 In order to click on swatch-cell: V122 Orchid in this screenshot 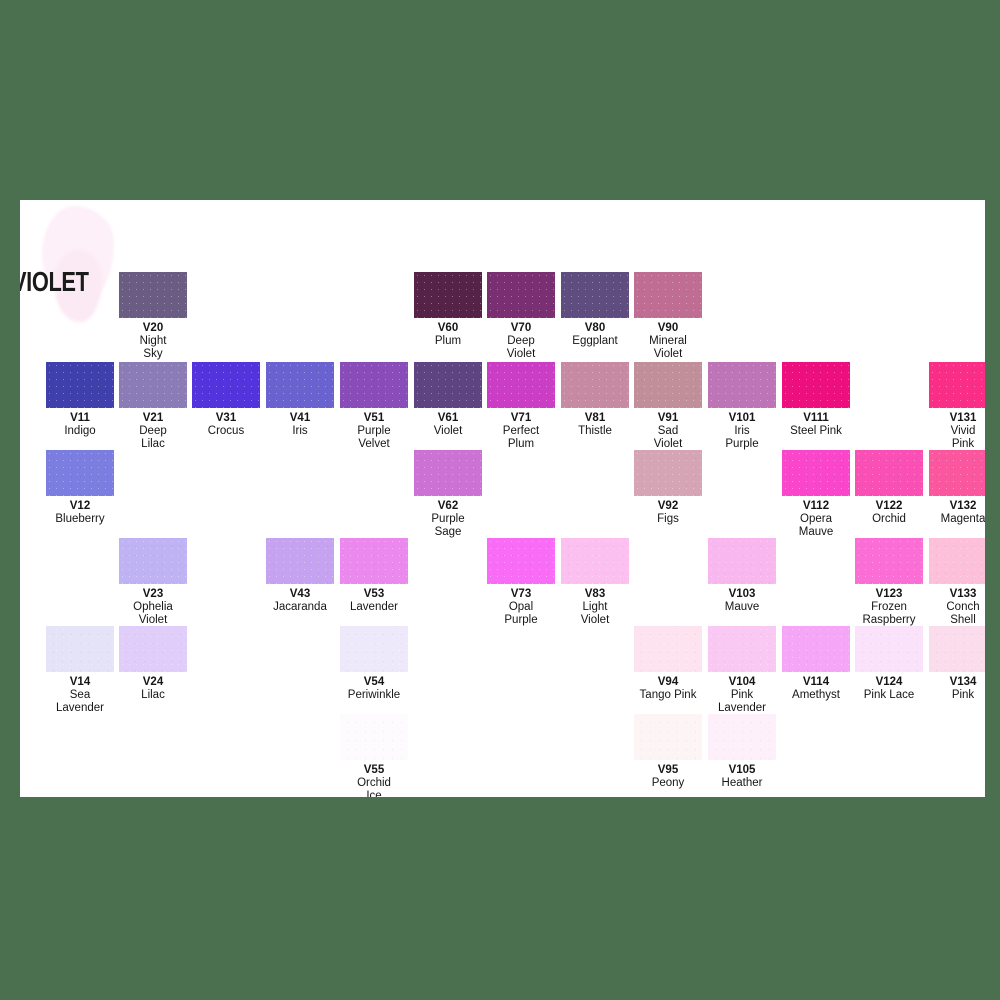, I will do `click(889, 488)`.